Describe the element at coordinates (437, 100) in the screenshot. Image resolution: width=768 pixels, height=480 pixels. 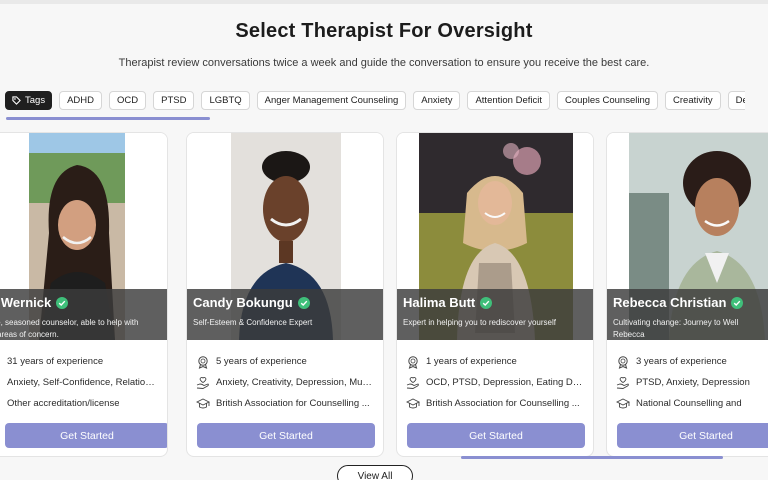
I see `tag-chip-anxiety: Anxiety` at that location.